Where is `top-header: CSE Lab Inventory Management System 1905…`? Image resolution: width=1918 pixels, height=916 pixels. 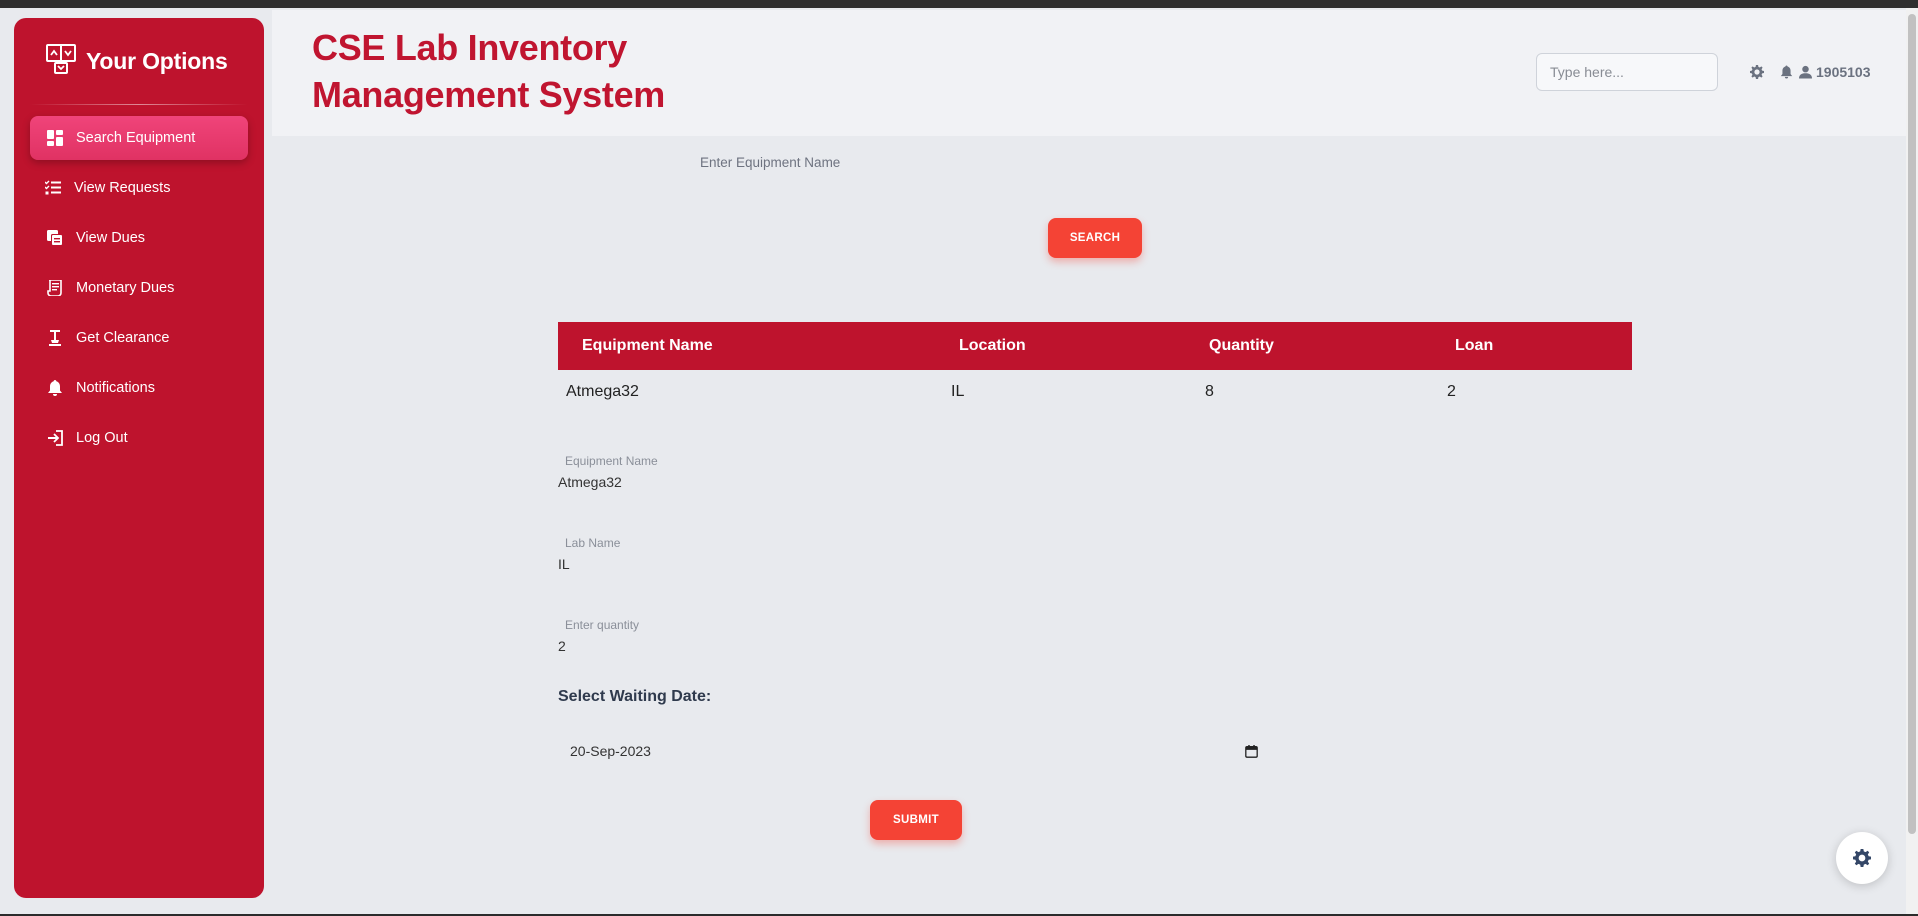
top-header: CSE Lab Inventory Management System 1905… is located at coordinates (1089, 73).